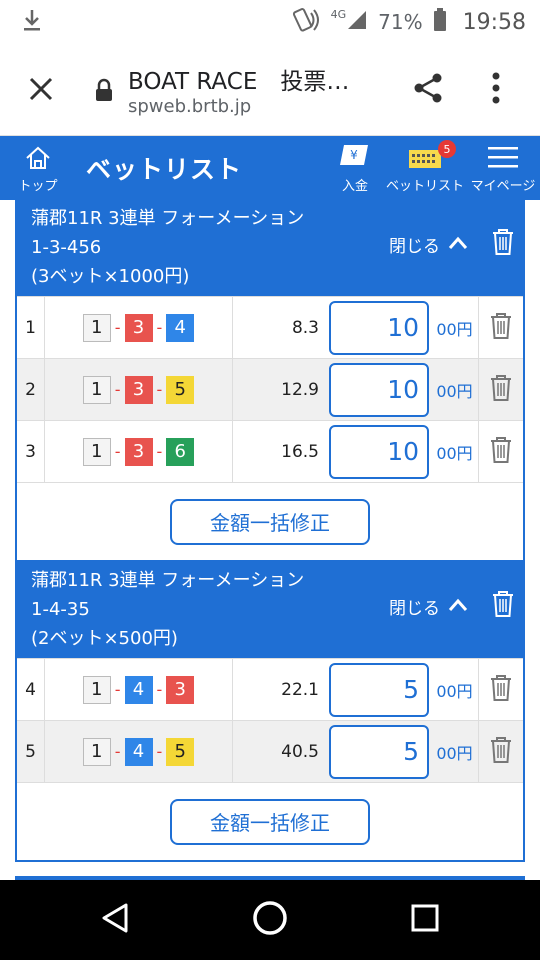  I want to click on download-icon, so click(32, 22).